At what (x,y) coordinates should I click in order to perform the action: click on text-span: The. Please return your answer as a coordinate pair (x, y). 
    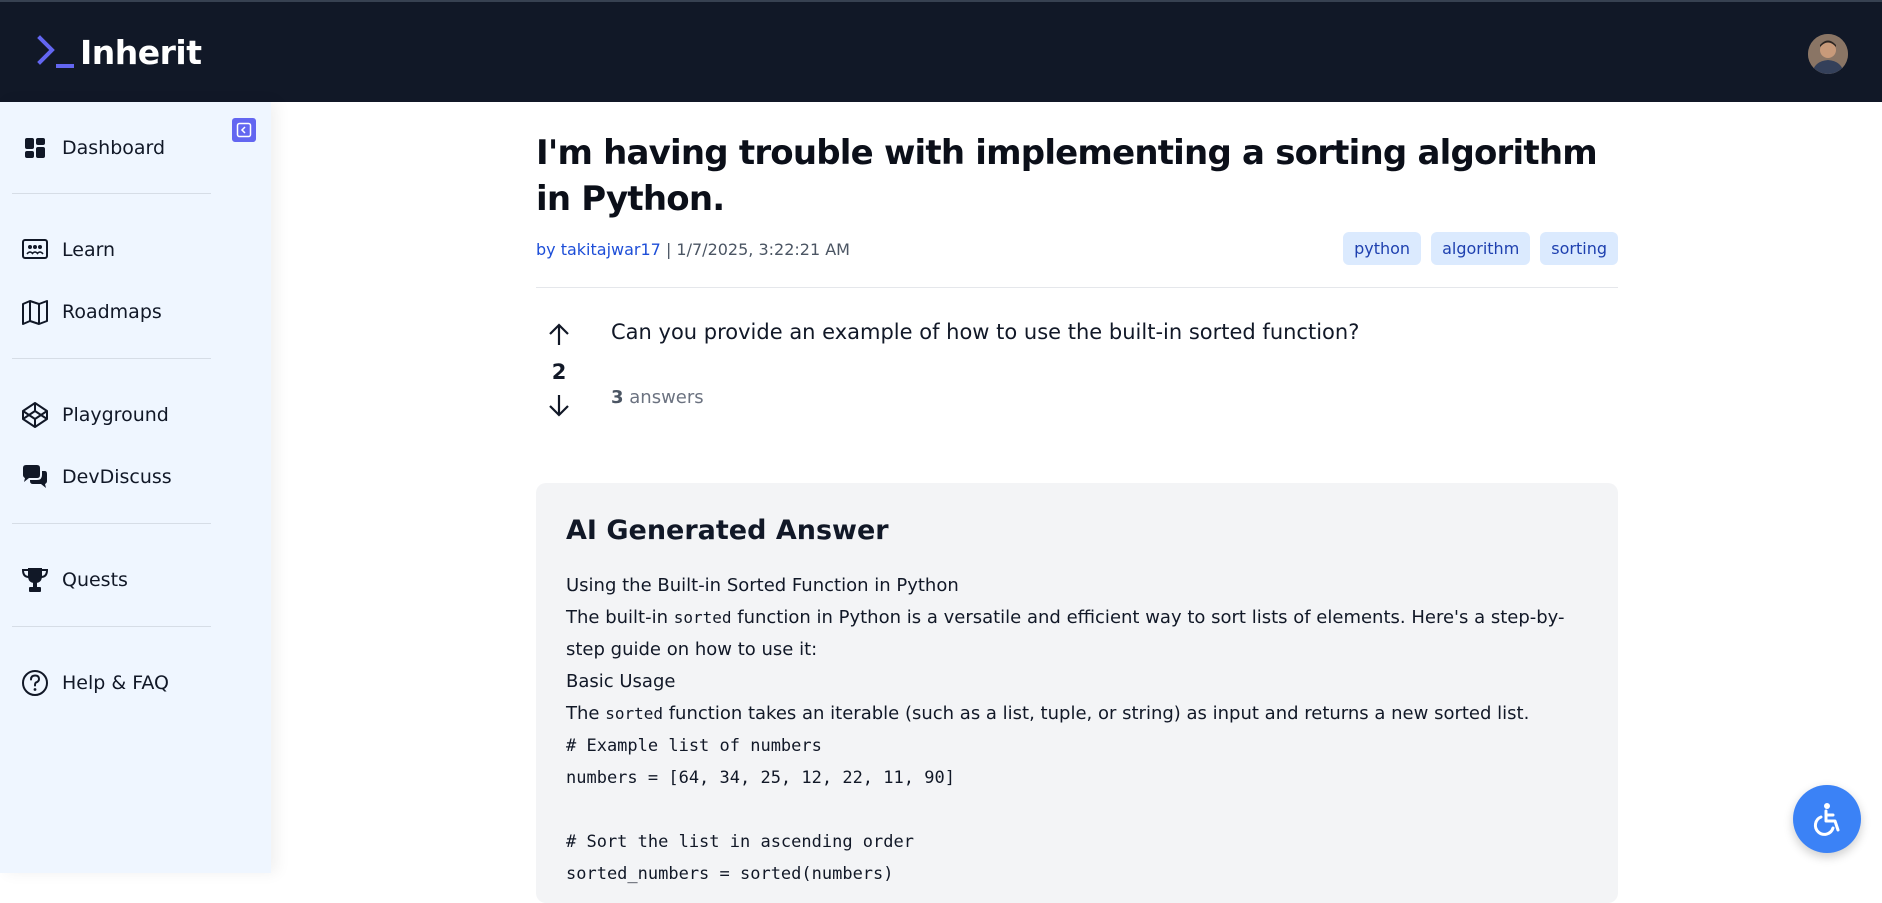
    Looking at the image, I should click on (586, 713).